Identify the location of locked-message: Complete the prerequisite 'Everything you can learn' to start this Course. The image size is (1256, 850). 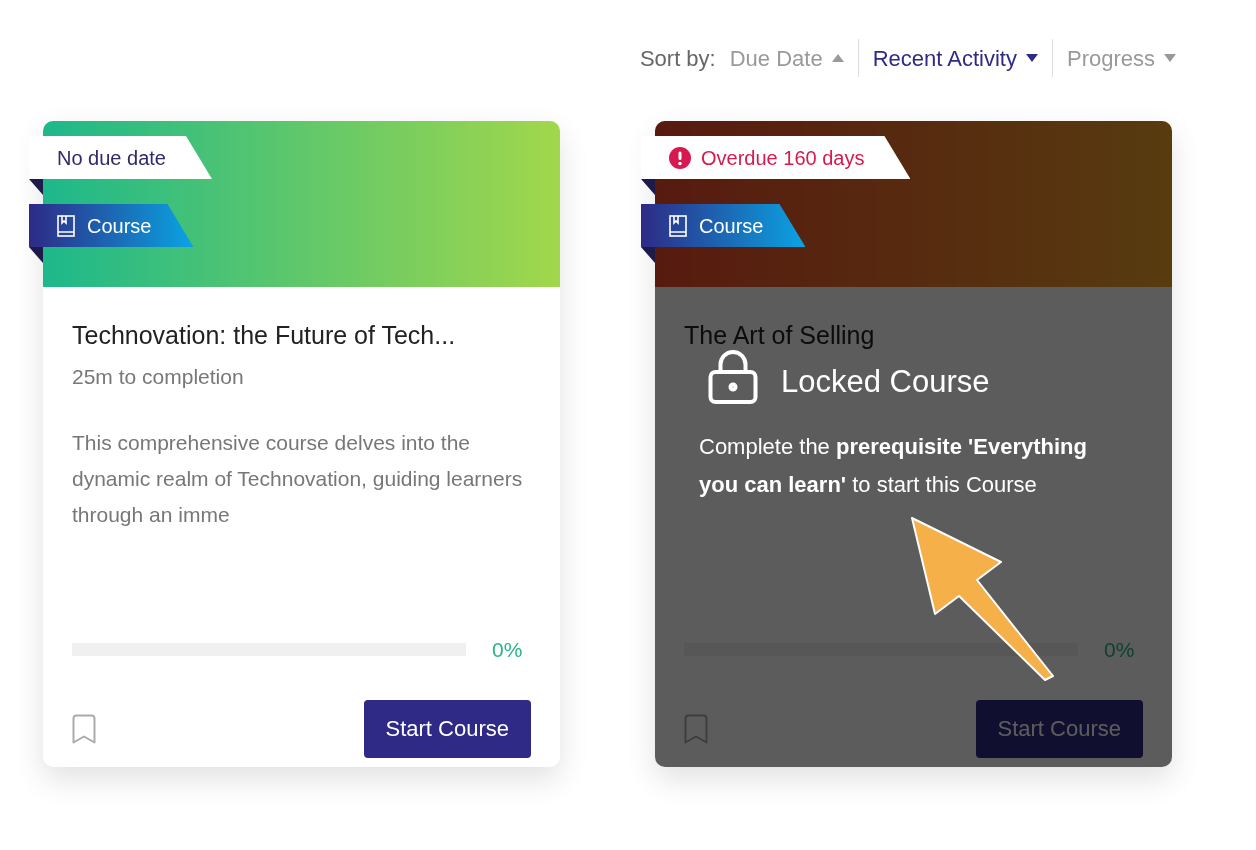
(893, 466).